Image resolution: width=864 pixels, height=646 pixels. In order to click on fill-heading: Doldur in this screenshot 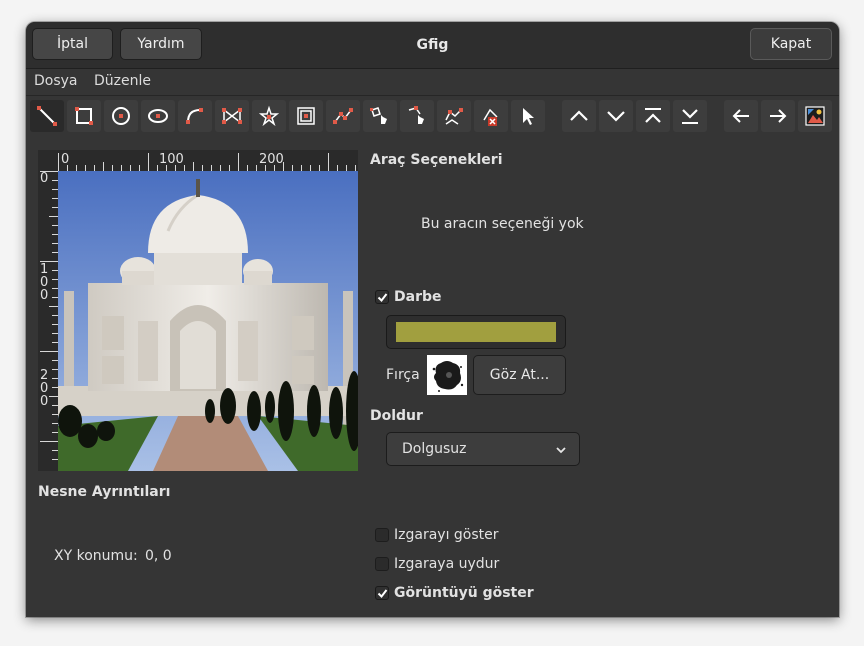, I will do `click(396, 416)`.